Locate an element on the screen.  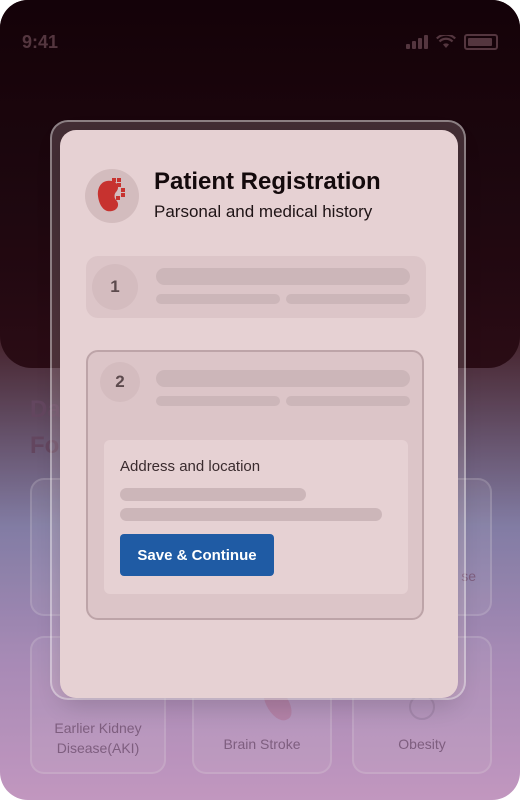
modal-title: Patient Registration is located at coordinates (267, 181).